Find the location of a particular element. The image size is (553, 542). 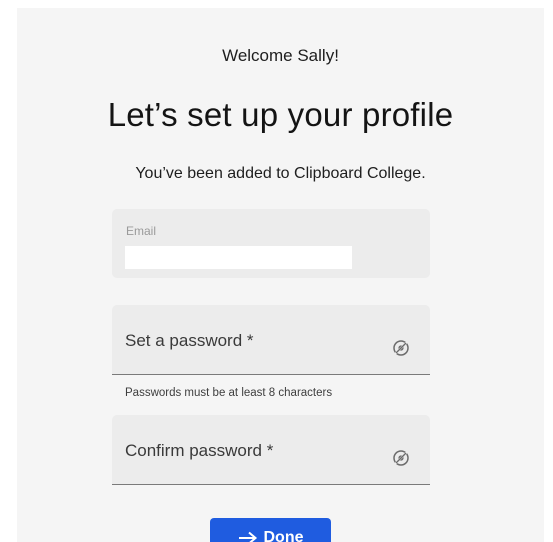

confirm-password-field: Confirm password * is located at coordinates (271, 450).